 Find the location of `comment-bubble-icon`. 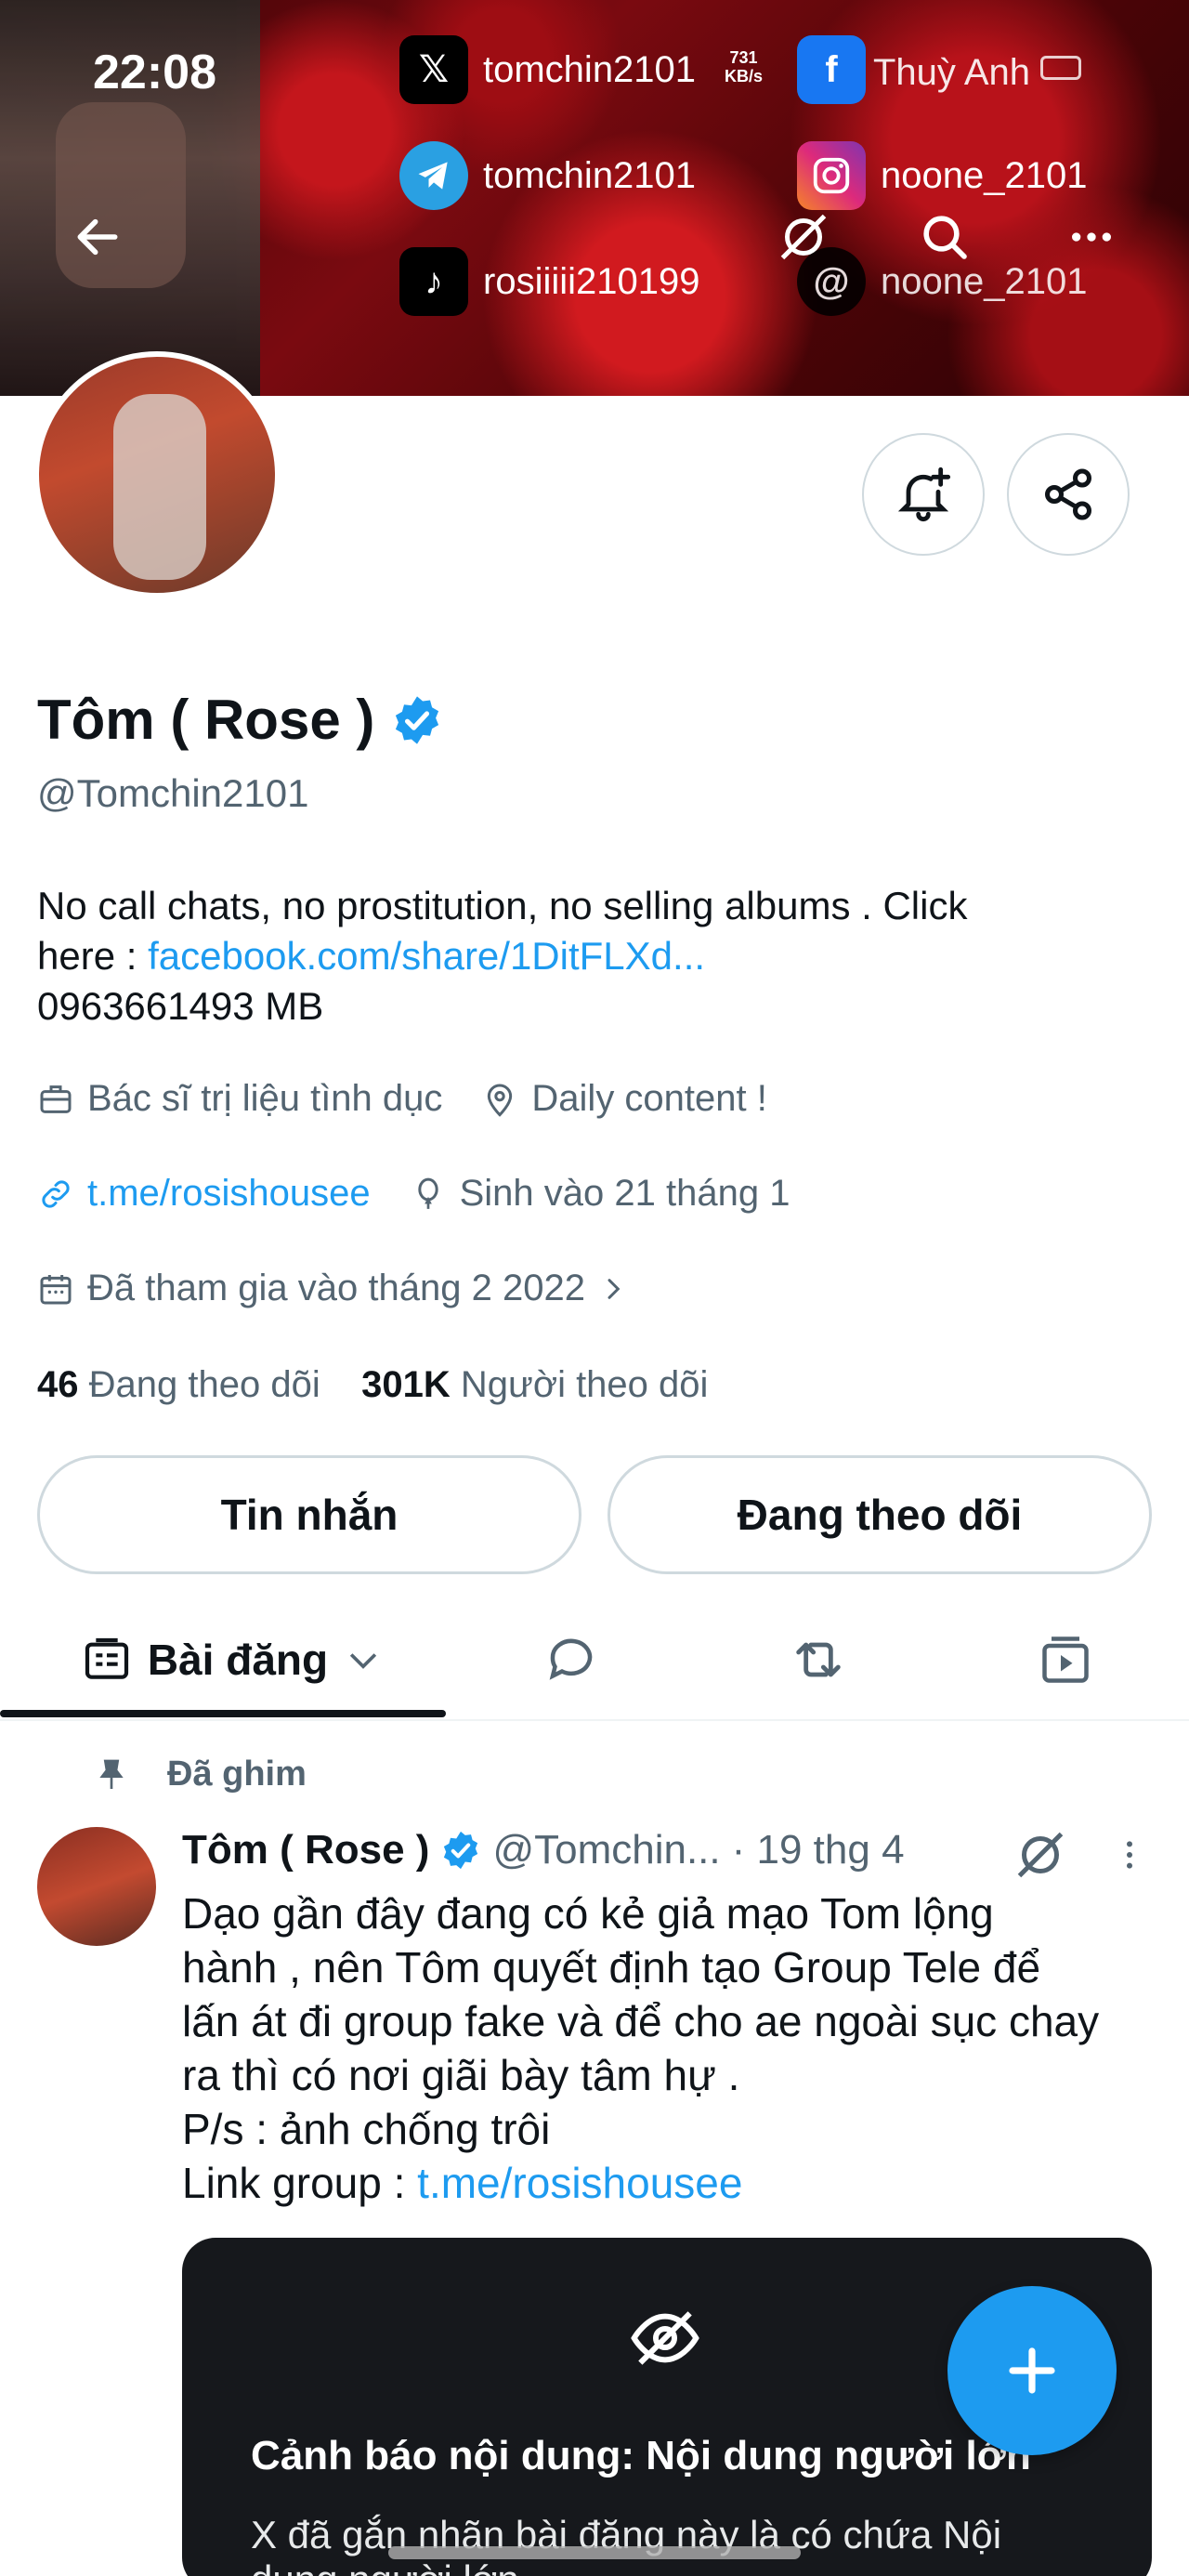

comment-bubble-icon is located at coordinates (571, 1659).